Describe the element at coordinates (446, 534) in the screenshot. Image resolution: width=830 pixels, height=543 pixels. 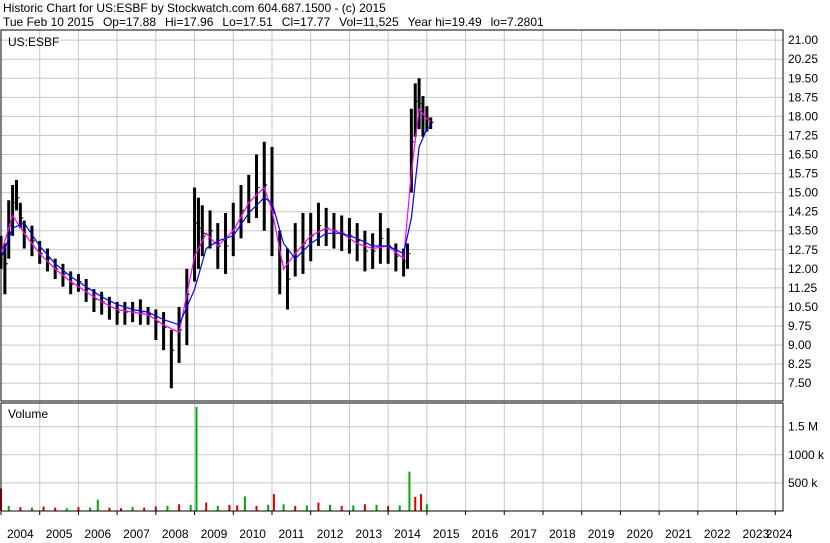
I see `year-tick-label: 2015` at that location.